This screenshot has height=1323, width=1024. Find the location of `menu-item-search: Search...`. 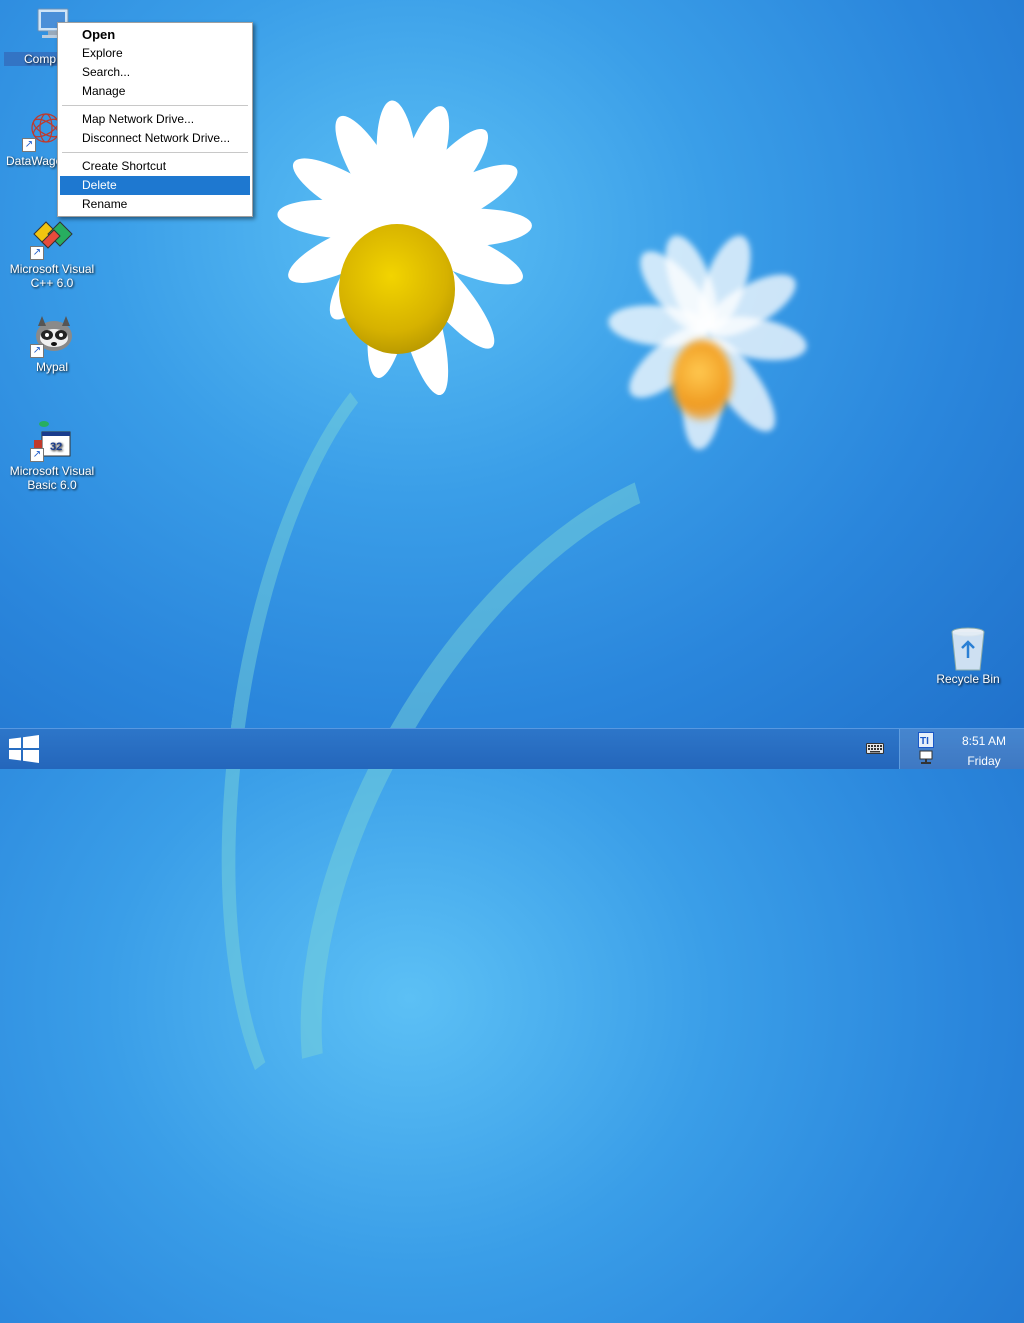

menu-item-search: Search... is located at coordinates (155, 72).